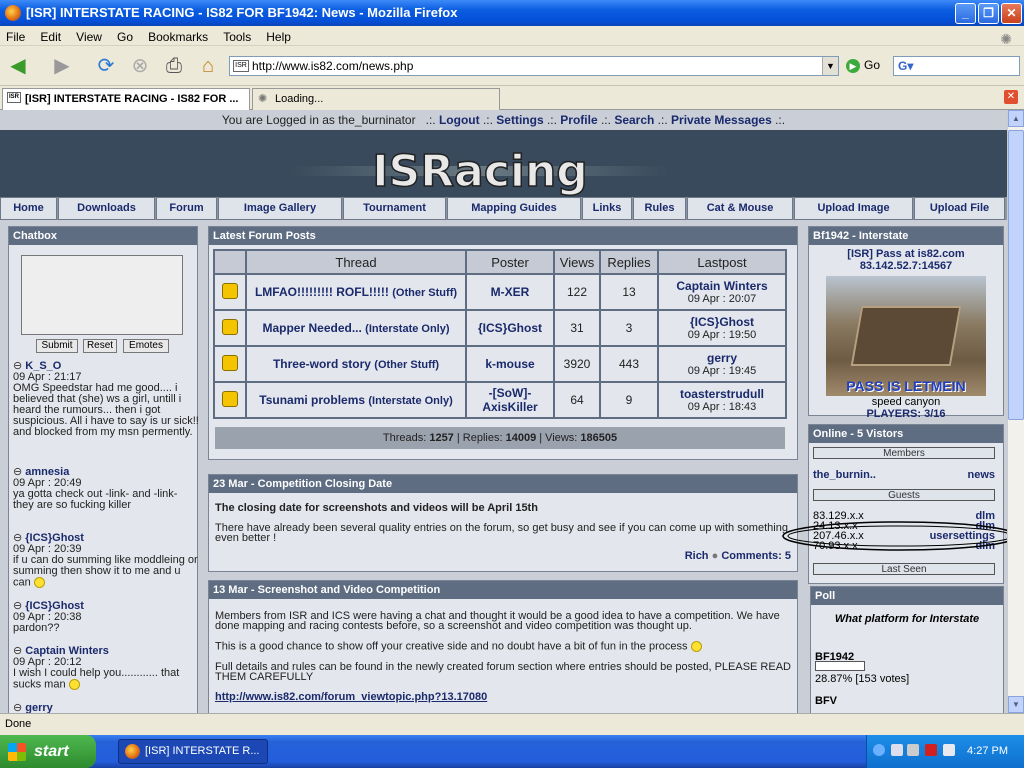  Describe the element at coordinates (1016, 275) in the screenshot. I see `scroll-thumb` at that location.